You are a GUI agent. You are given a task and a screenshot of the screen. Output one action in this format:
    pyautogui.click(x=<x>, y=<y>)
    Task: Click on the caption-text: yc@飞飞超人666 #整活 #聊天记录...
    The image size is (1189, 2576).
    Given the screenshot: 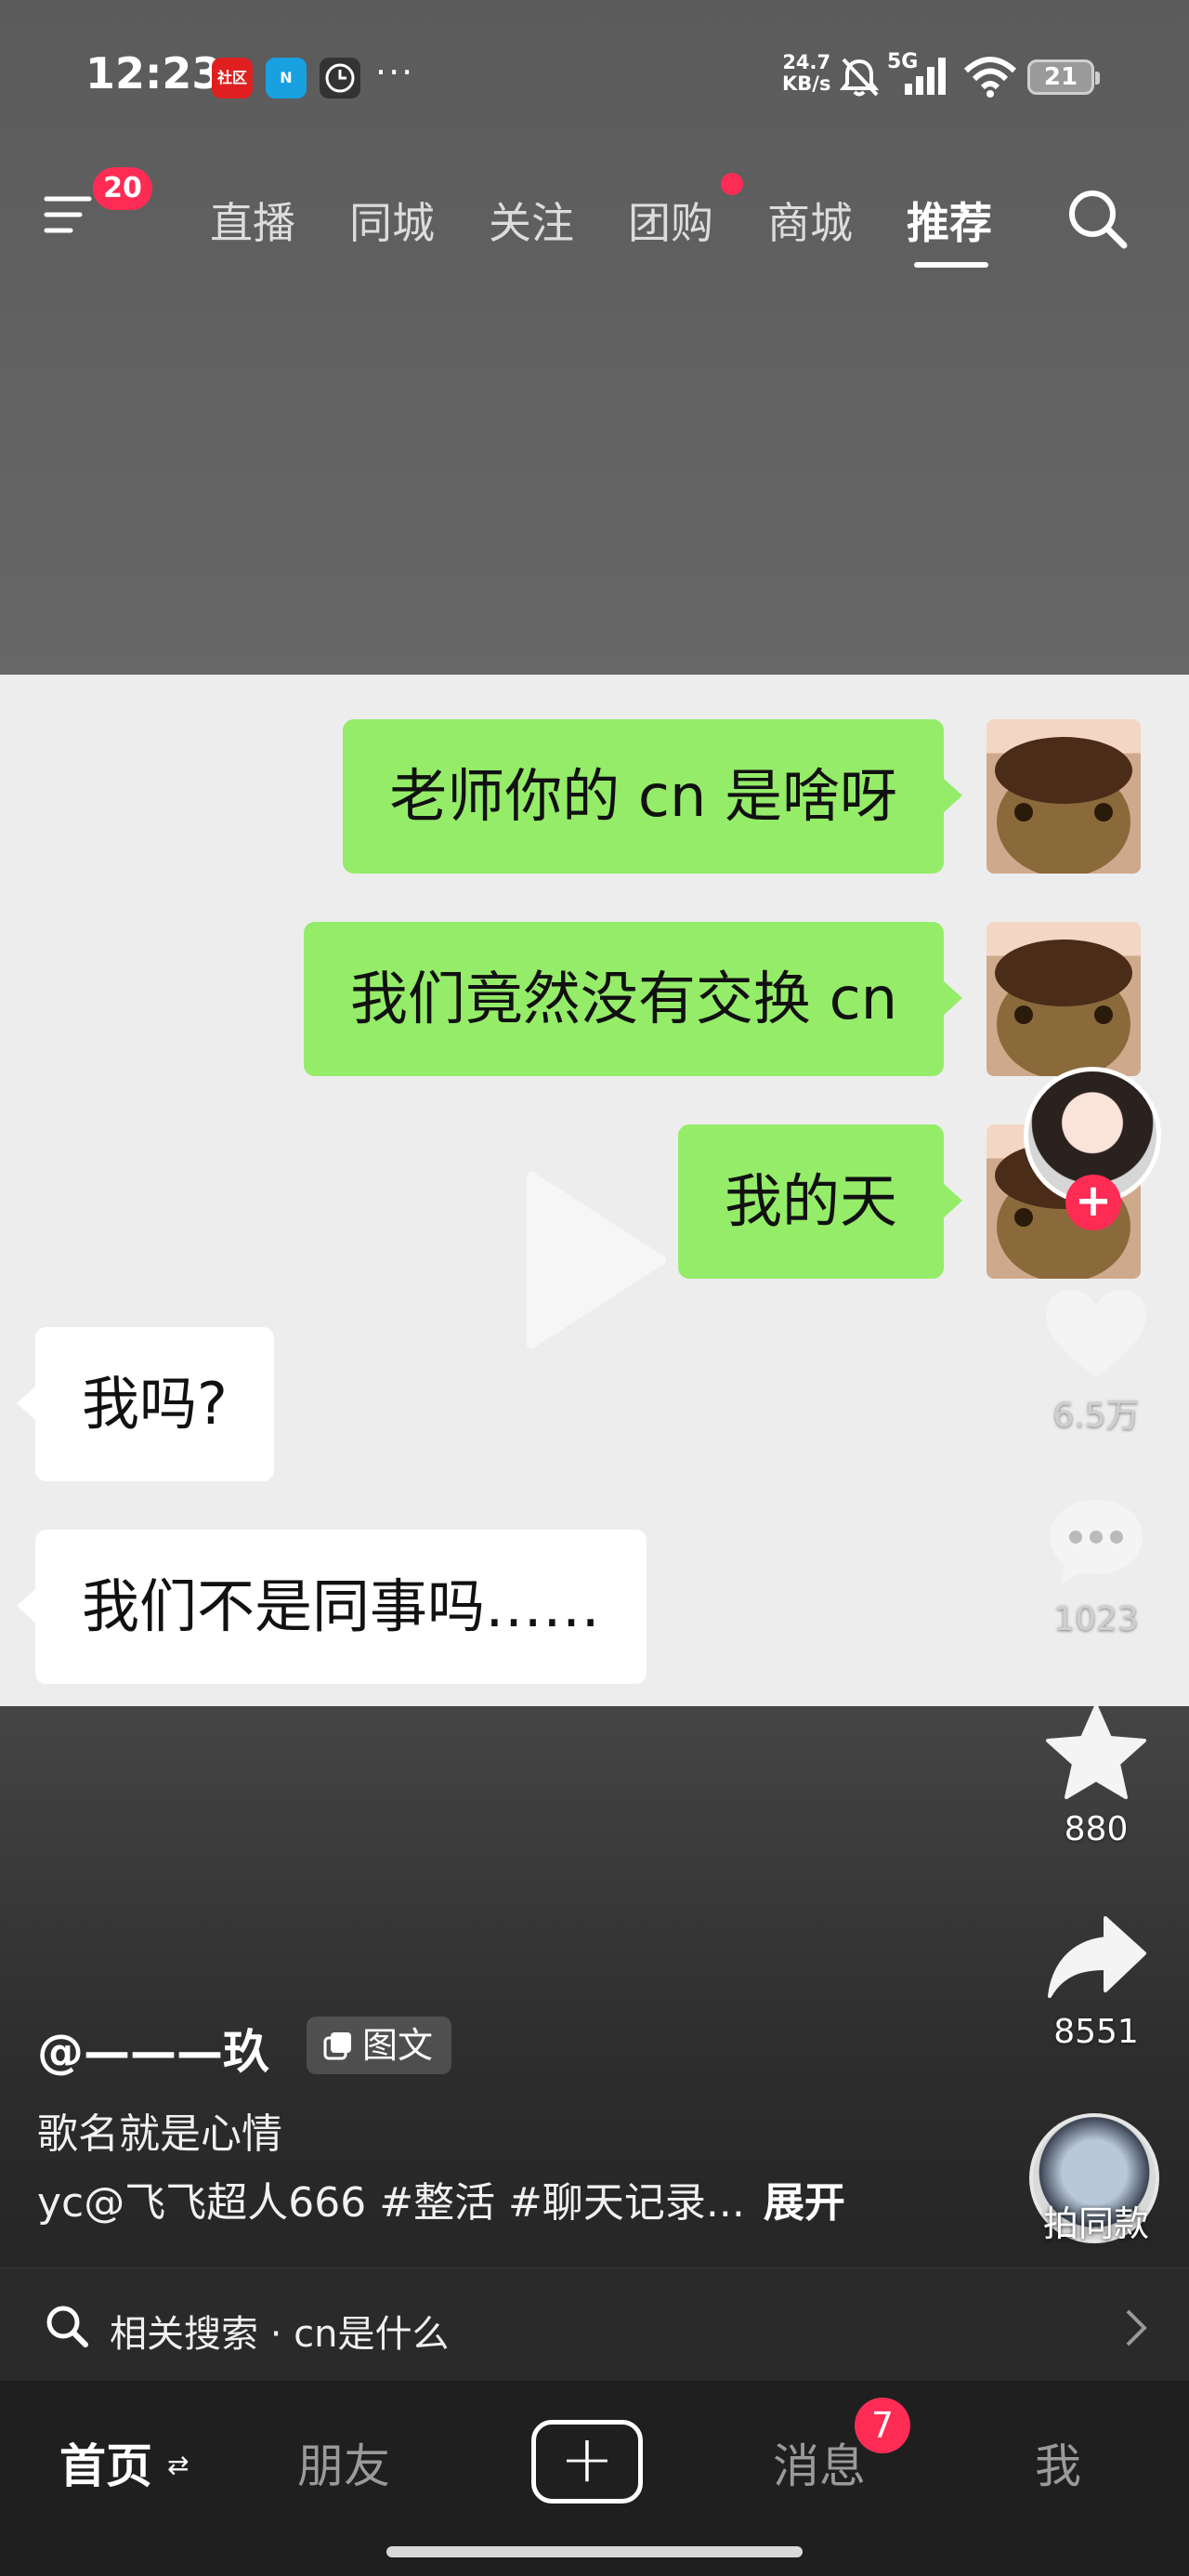 What is the action you would take?
    pyautogui.click(x=391, y=2203)
    